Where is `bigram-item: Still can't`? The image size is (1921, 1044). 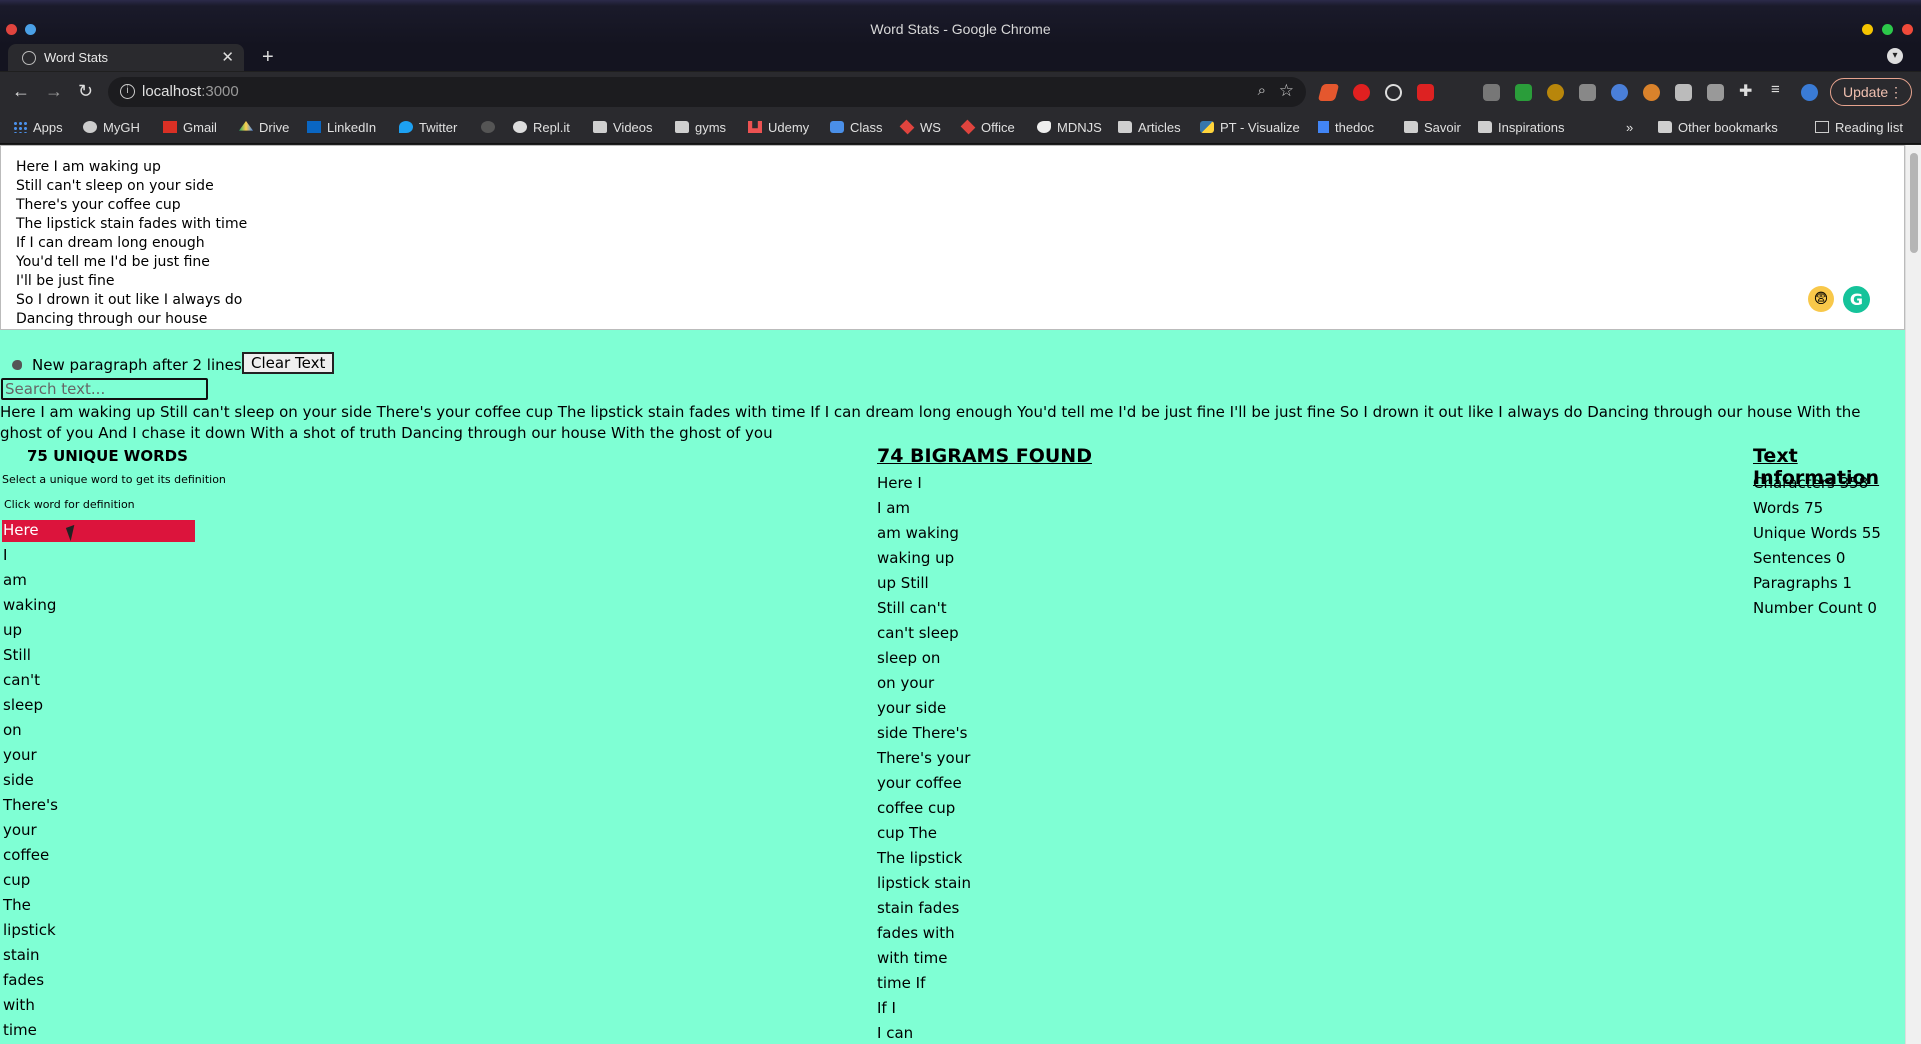
bigram-item: Still can't is located at coordinates (912, 608).